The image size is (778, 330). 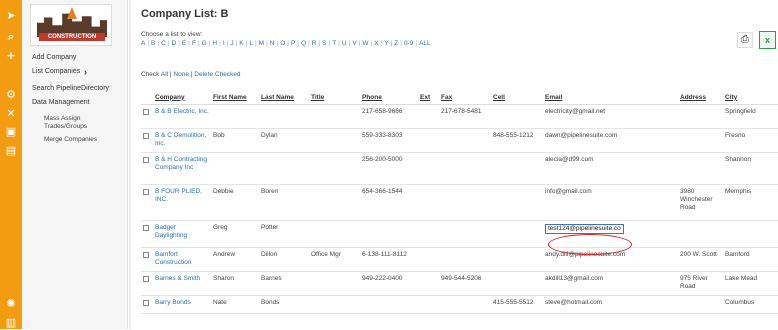 I want to click on header-title: Title, so click(x=334, y=98).